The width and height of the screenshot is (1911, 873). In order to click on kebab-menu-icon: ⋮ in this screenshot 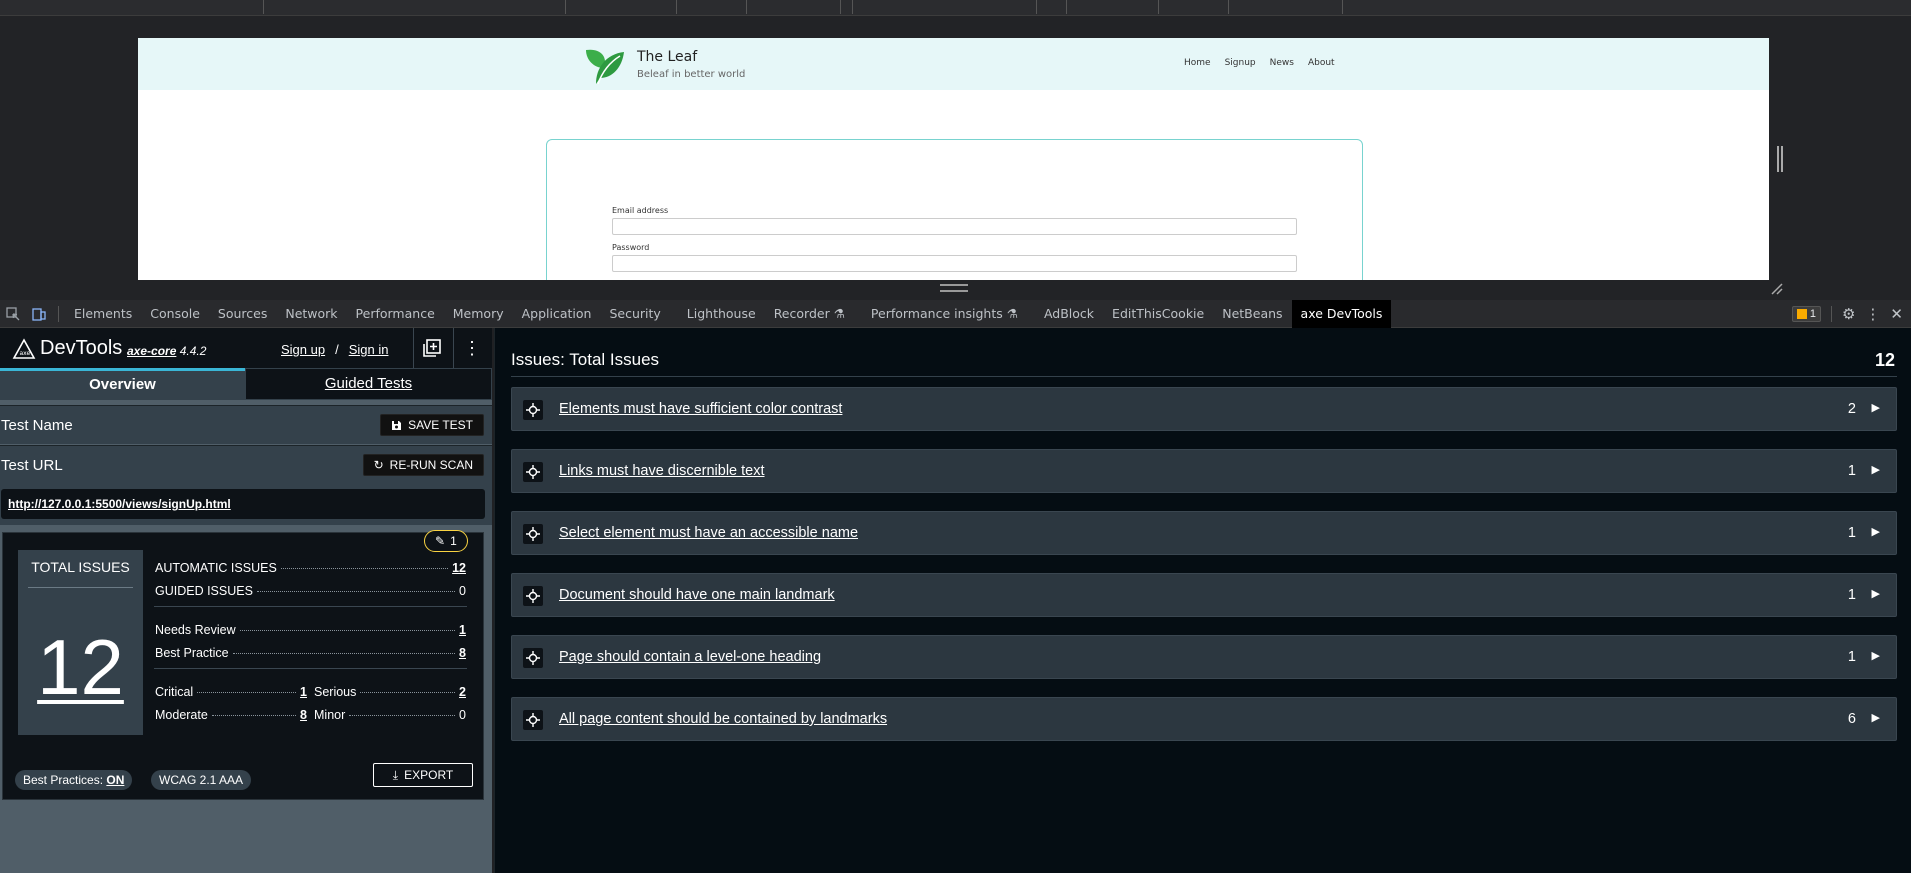, I will do `click(471, 348)`.